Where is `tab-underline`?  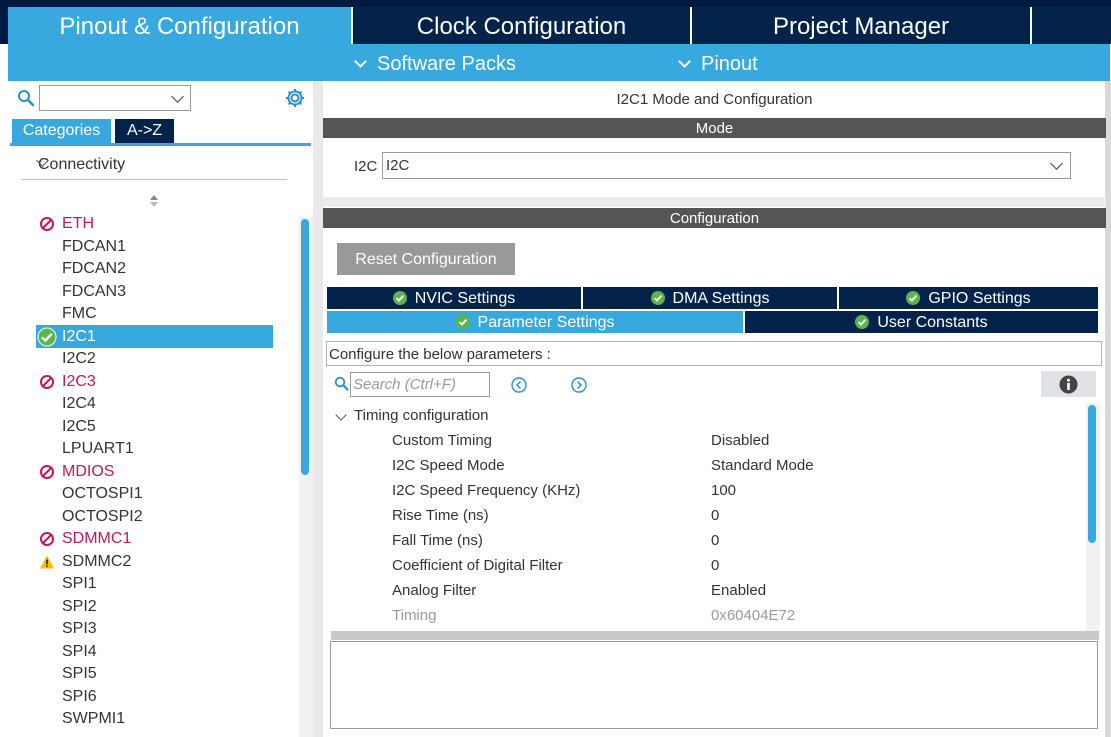 tab-underline is located at coordinates (160, 144).